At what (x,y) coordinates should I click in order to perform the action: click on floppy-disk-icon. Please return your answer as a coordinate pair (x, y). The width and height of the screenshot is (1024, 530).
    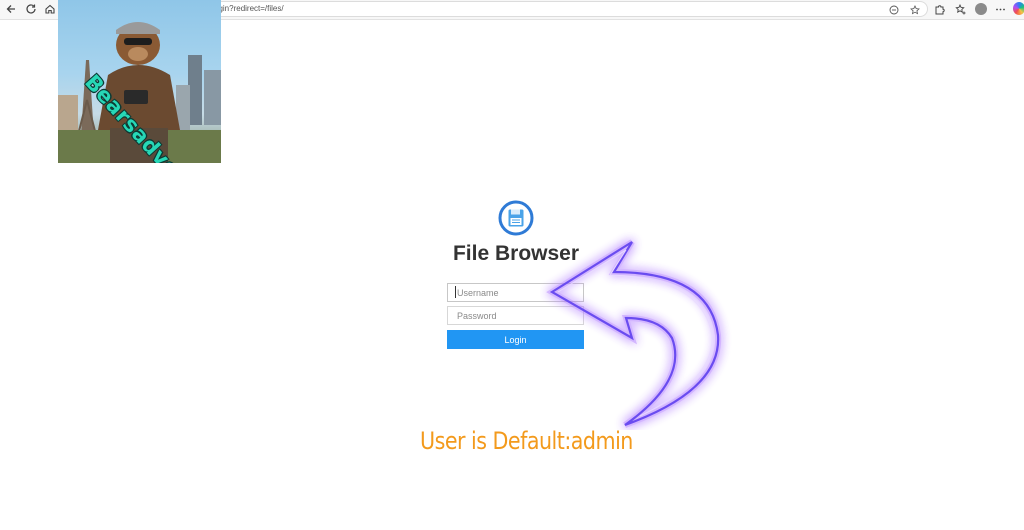
    Looking at the image, I should click on (516, 218).